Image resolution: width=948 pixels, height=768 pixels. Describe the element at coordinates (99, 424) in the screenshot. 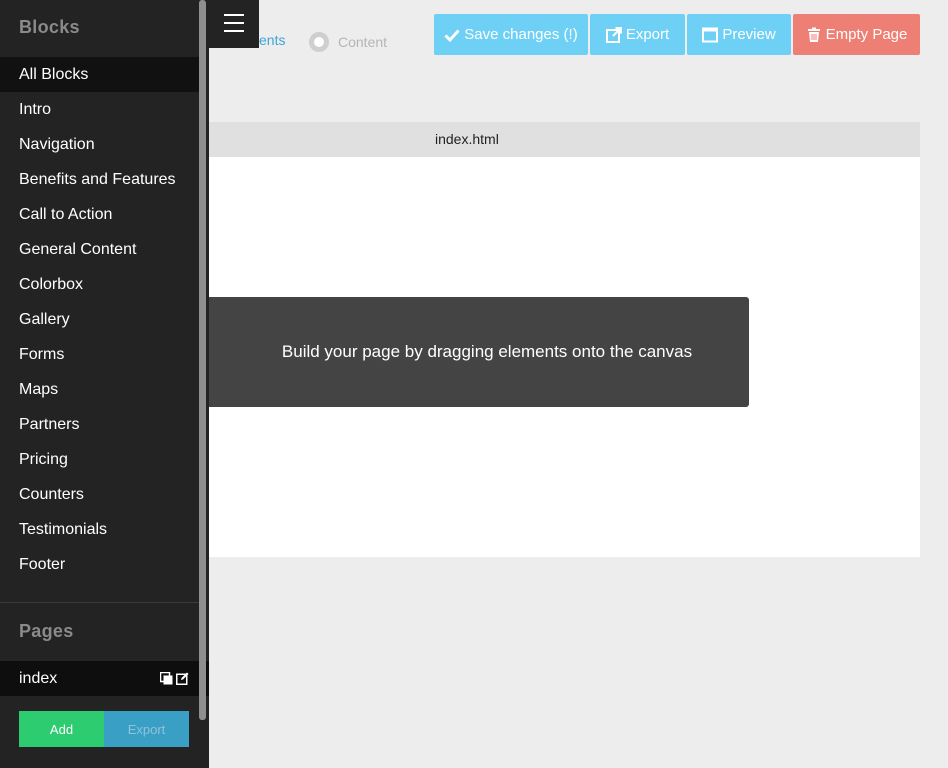

I see `sidebar-item-partners: Partners` at that location.